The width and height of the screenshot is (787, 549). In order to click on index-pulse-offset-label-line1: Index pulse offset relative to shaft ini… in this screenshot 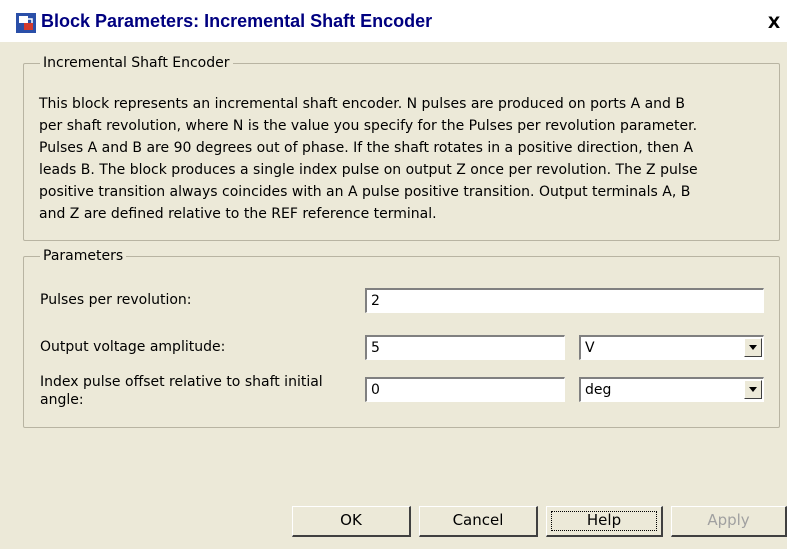, I will do `click(181, 382)`.